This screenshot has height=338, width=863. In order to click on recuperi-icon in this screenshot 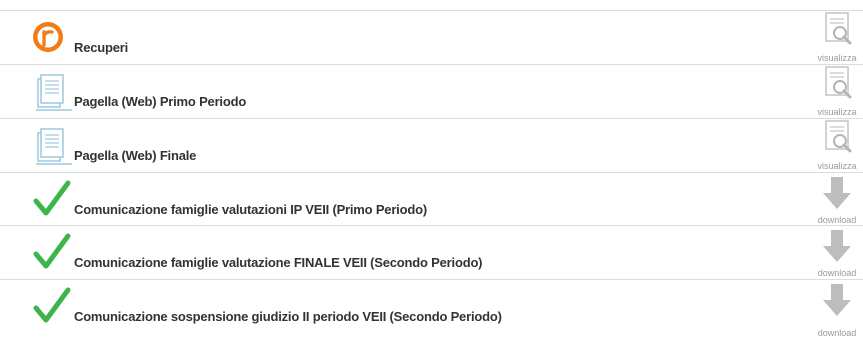, I will do `click(52, 37)`.